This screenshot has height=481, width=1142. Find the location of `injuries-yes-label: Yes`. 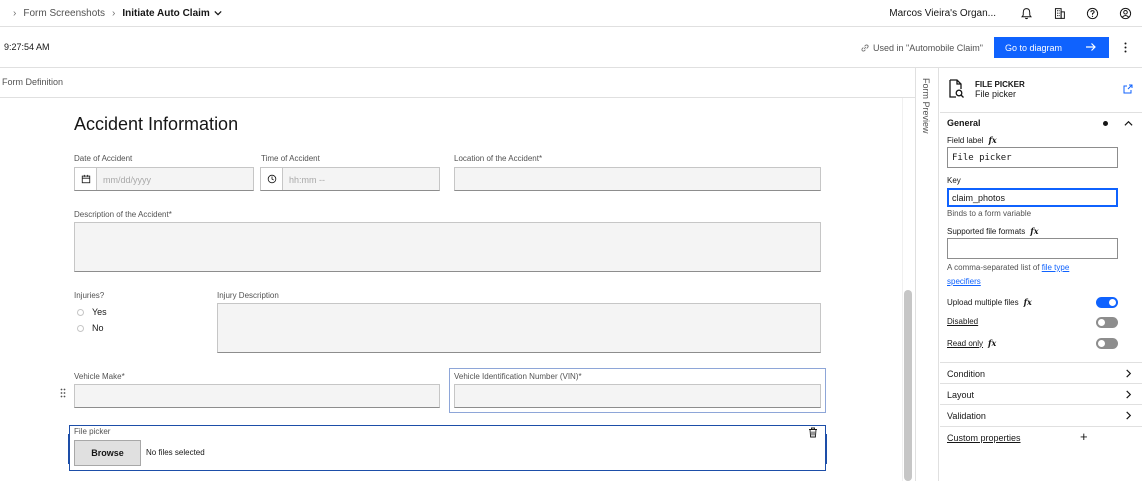

injuries-yes-label: Yes is located at coordinates (99, 312).